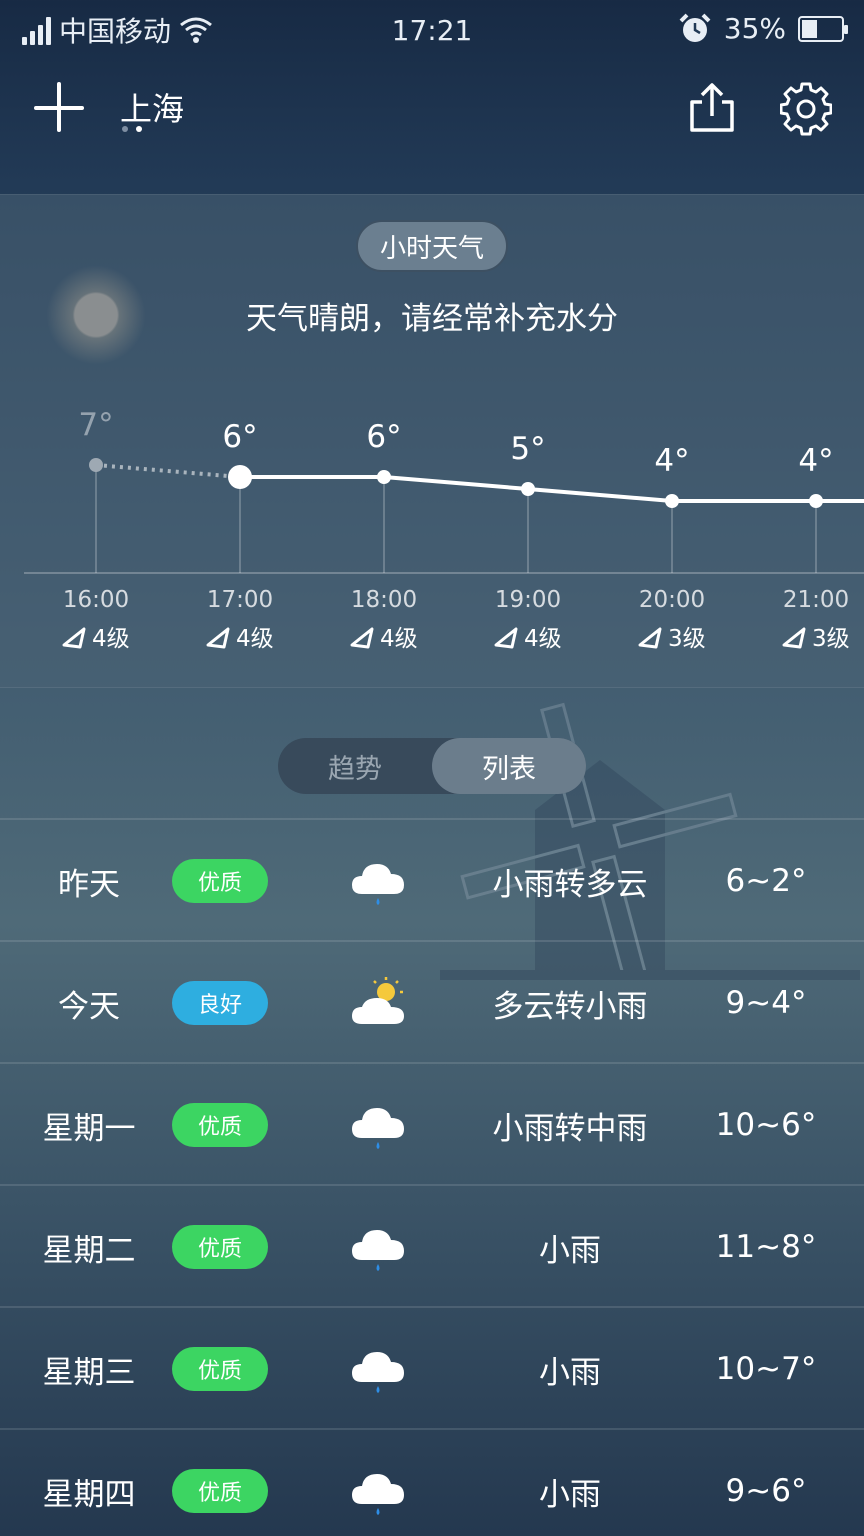 This screenshot has height=1536, width=864. What do you see at coordinates (754, 28) in the screenshot?
I see `battery-percent: 35%` at bounding box center [754, 28].